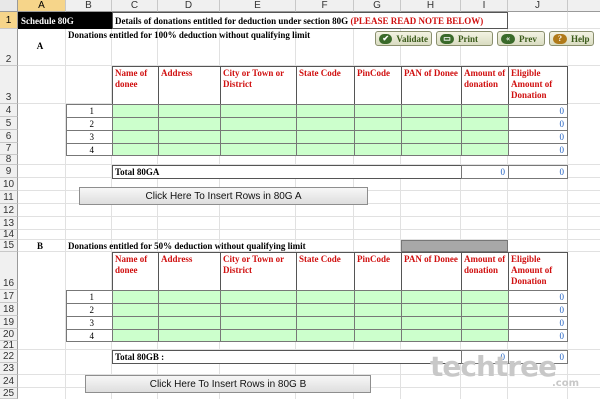 Image resolution: width=600 pixels, height=399 pixels. What do you see at coordinates (9, 271) in the screenshot?
I see `row-header-16: 16` at bounding box center [9, 271].